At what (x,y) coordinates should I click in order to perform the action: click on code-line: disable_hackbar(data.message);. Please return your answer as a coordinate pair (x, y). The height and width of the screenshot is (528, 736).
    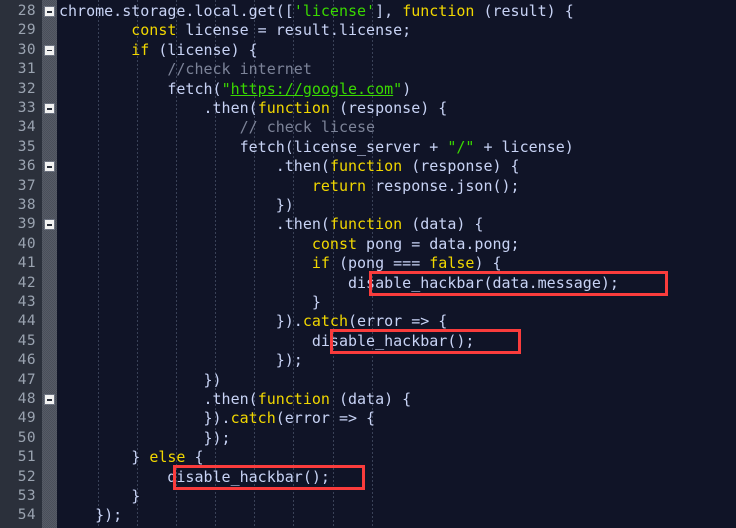
    Looking at the image, I should click on (339, 283).